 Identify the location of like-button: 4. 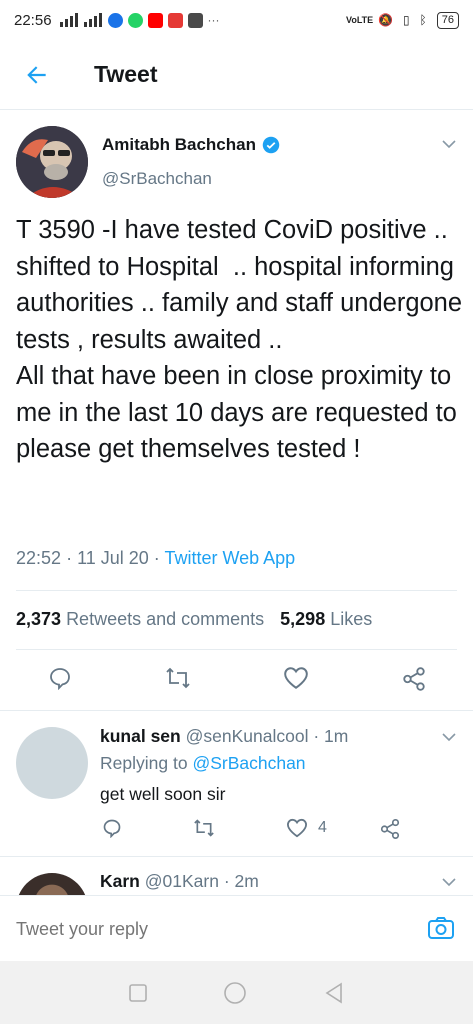
(306, 828).